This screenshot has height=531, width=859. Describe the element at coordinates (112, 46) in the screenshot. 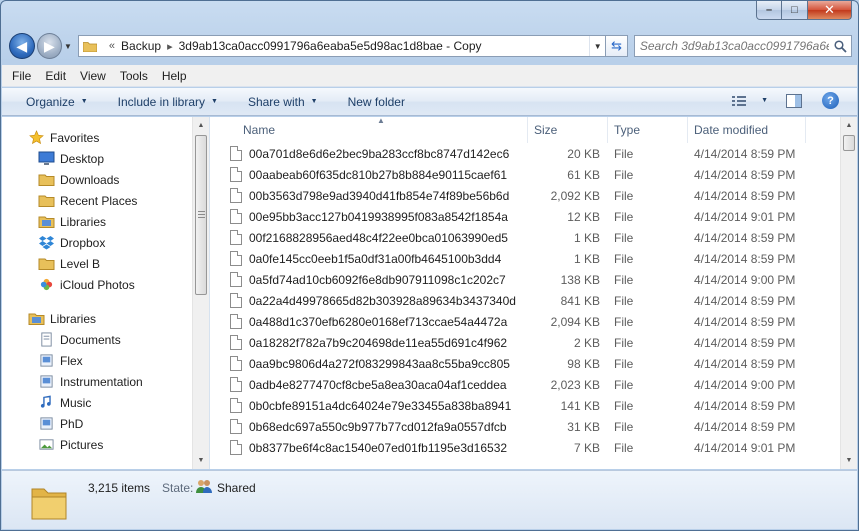

I see `address-overflow: «` at that location.